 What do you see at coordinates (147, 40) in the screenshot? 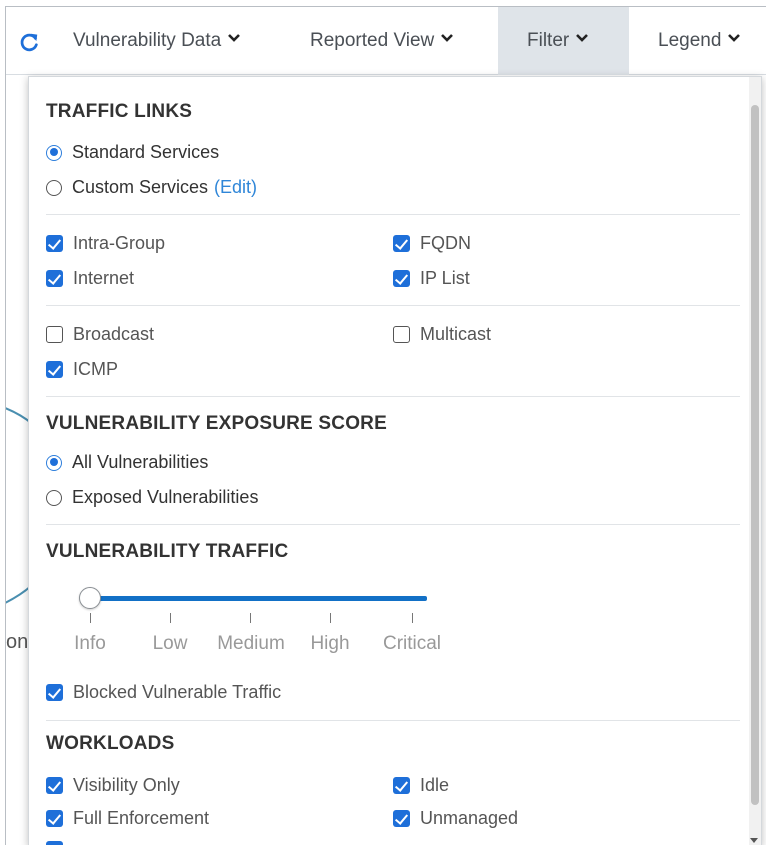
I see `vulnerability-data-label: Vulnerability Data` at bounding box center [147, 40].